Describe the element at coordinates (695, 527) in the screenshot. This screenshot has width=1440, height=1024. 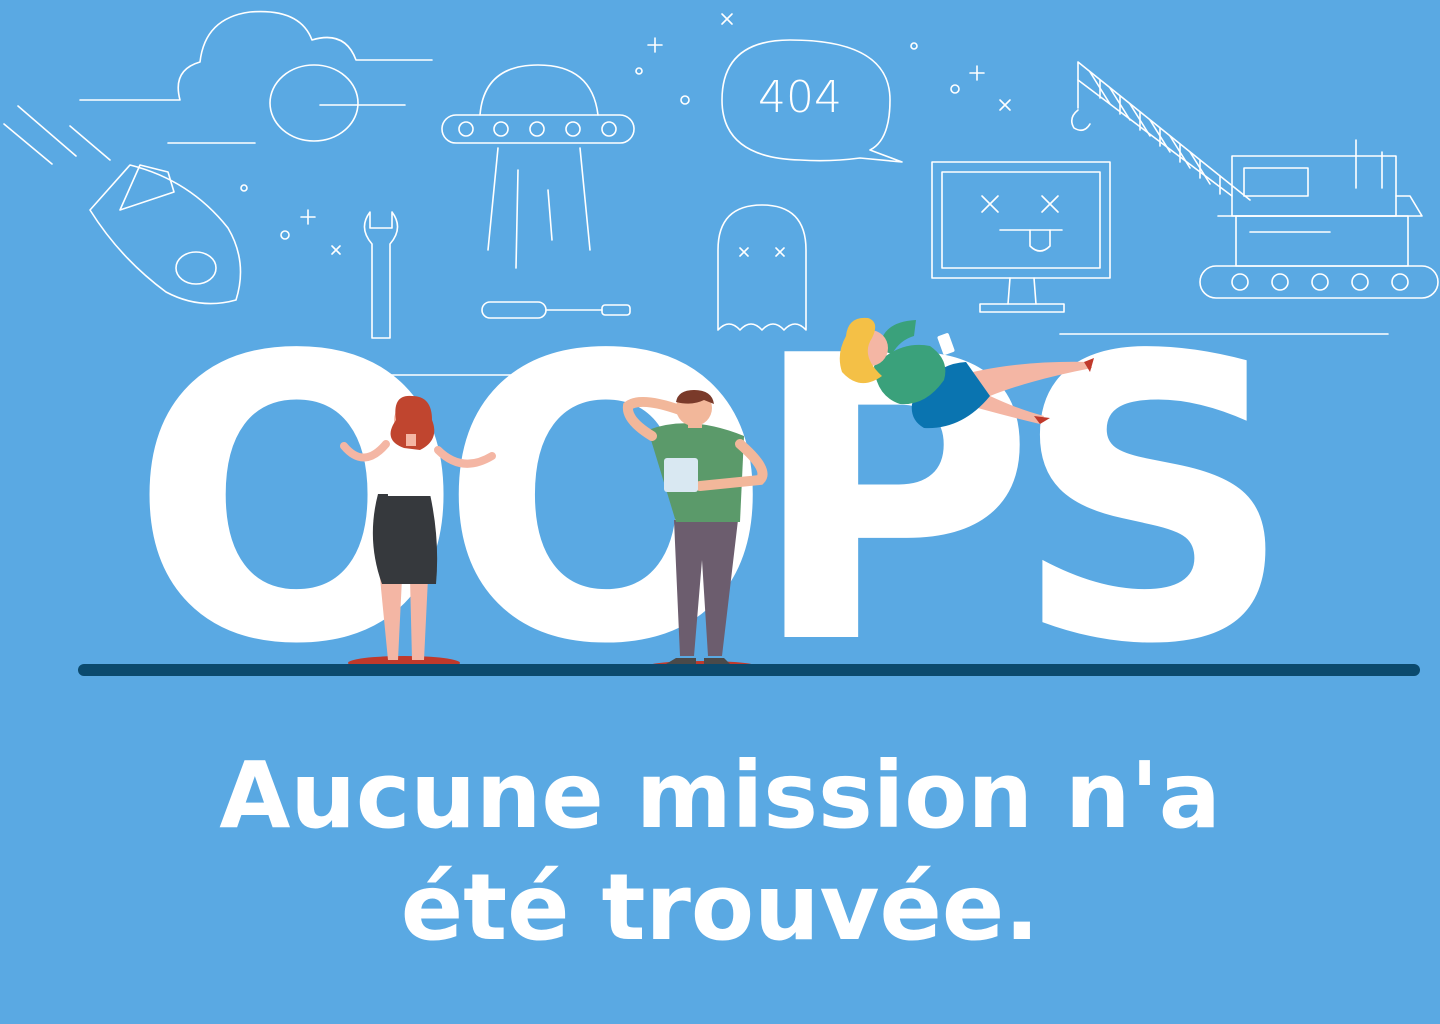
I see `man-with-tablet-figure` at that location.